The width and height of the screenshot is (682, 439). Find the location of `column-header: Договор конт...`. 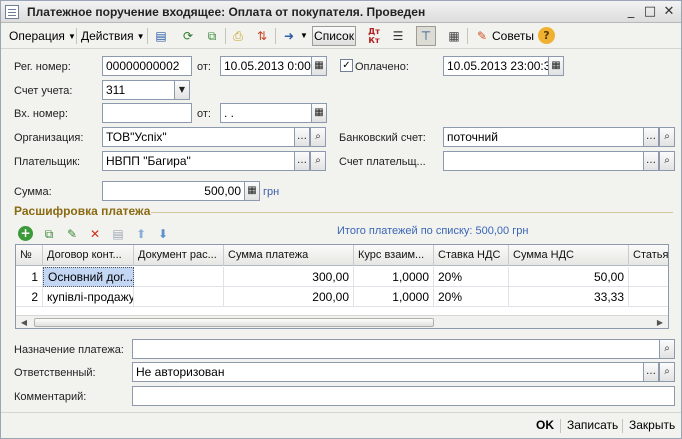

column-header: Договор конт... is located at coordinates (88, 255).